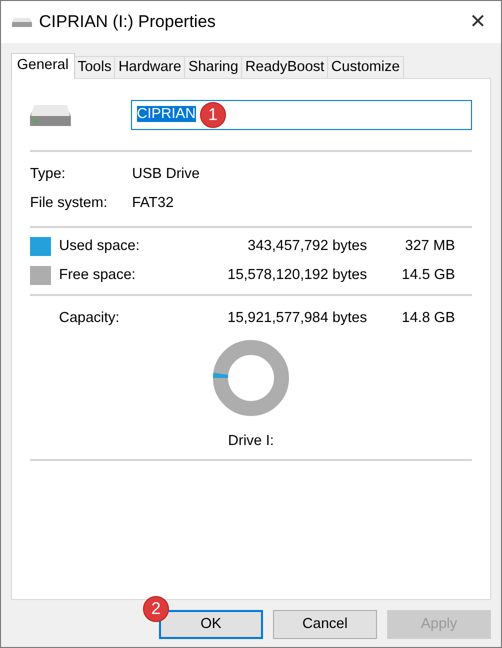 This screenshot has height=648, width=502. What do you see at coordinates (48, 174) in the screenshot?
I see `field-label: Type:` at bounding box center [48, 174].